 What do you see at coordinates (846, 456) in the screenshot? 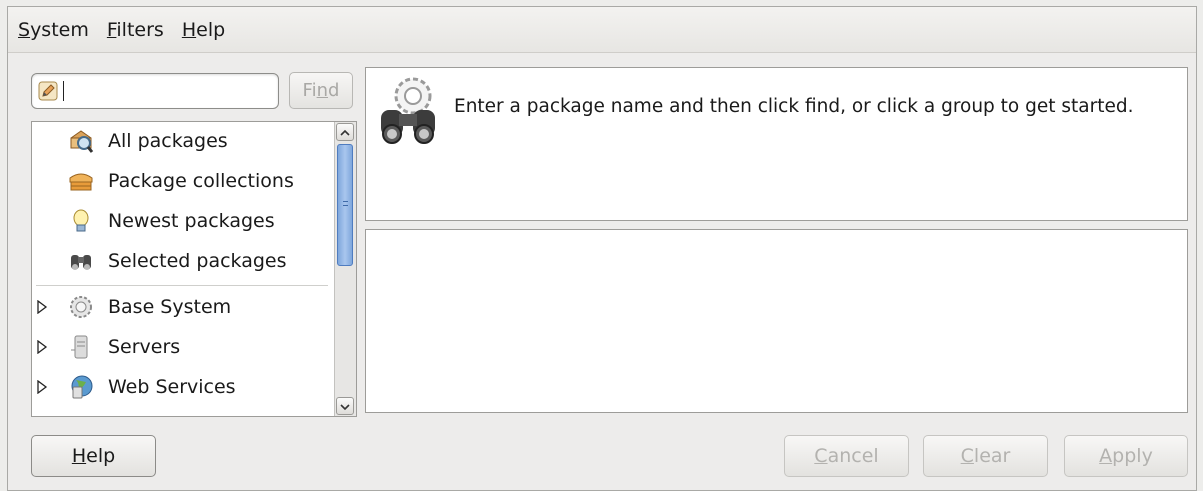
I see `cancel-button: Cancel` at bounding box center [846, 456].